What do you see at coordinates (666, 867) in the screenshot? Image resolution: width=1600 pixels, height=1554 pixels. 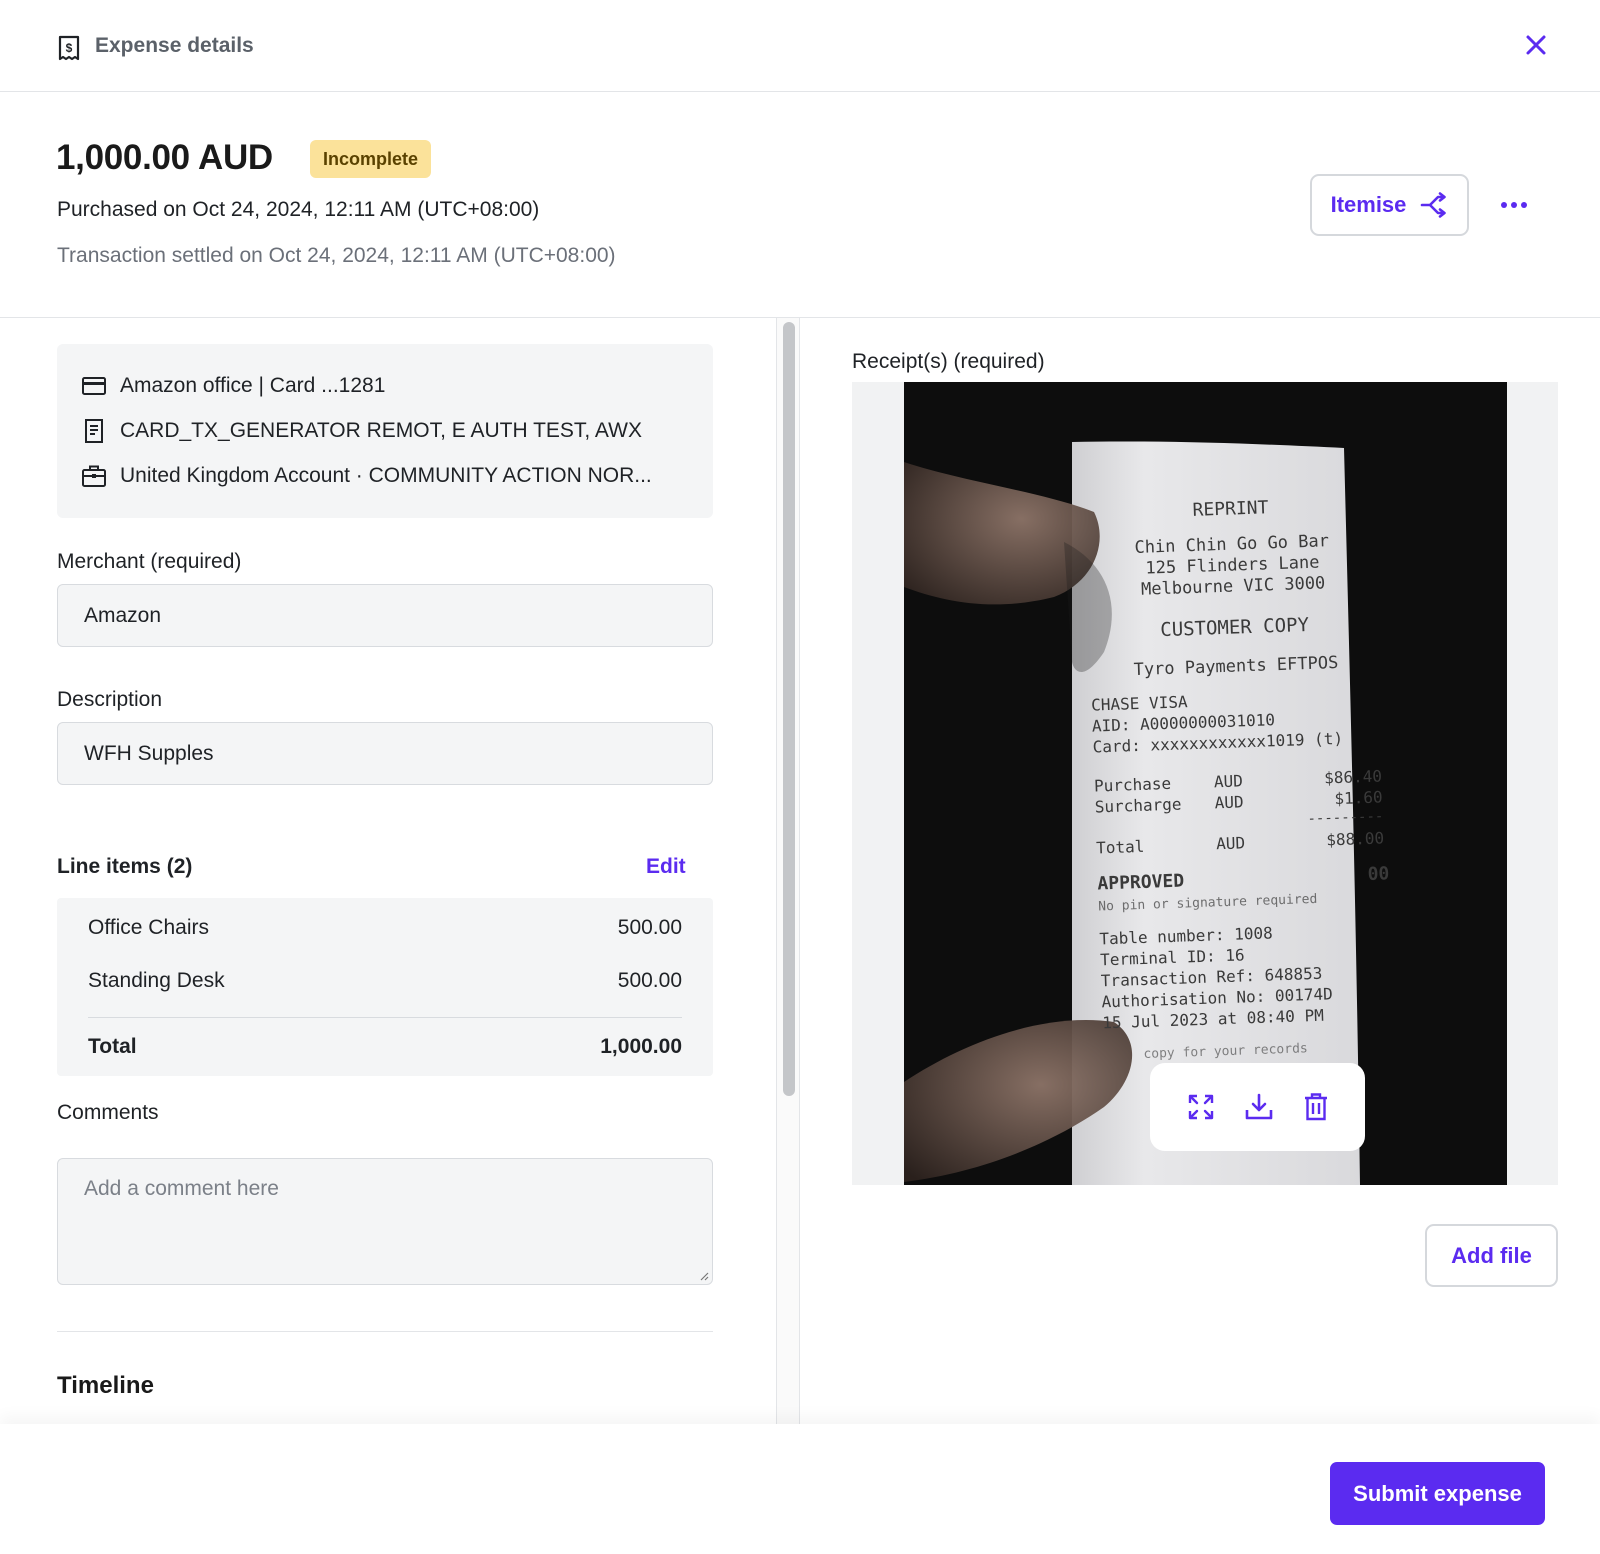 I see `line-items-edit-link: Edit` at bounding box center [666, 867].